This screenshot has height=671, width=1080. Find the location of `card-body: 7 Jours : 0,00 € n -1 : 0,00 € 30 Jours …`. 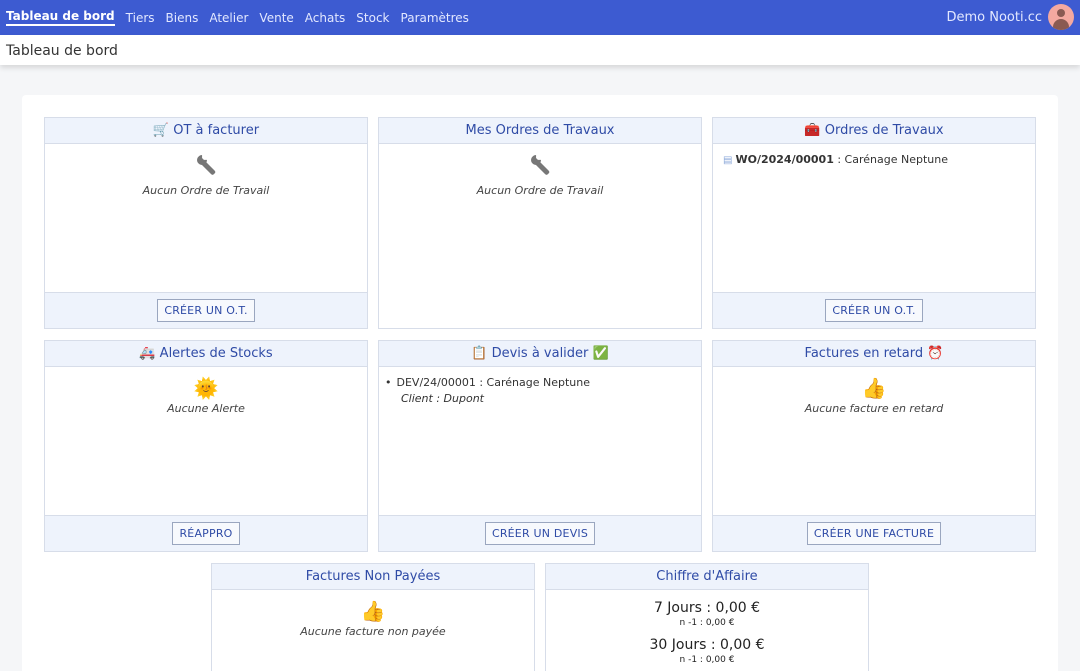

card-body: 7 Jours : 0,00 € n -1 : 0,00 € 30 Jours … is located at coordinates (707, 630).